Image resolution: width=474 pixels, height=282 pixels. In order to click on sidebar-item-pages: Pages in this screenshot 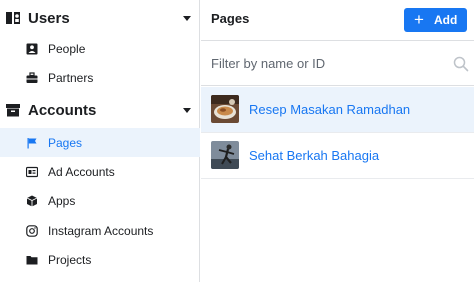, I will do `click(100, 142)`.